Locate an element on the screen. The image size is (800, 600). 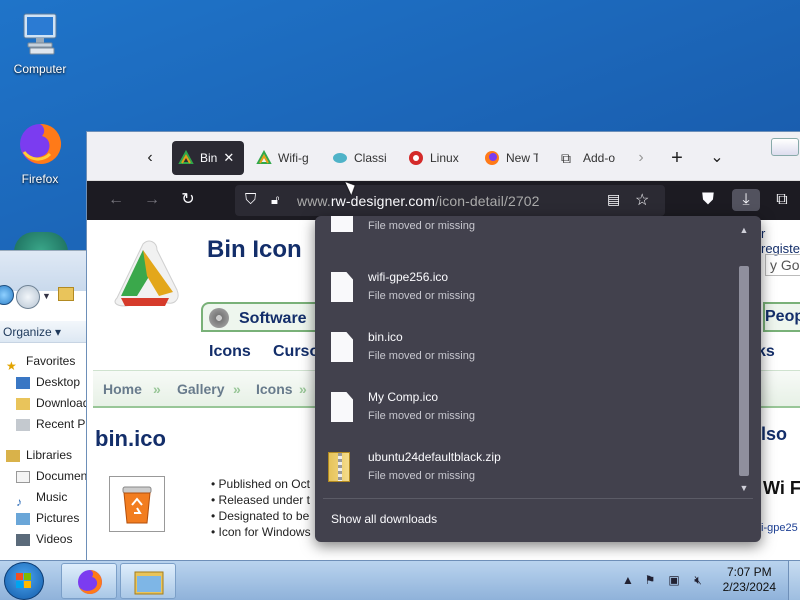
taskbar-firefox-button is located at coordinates (89, 581).